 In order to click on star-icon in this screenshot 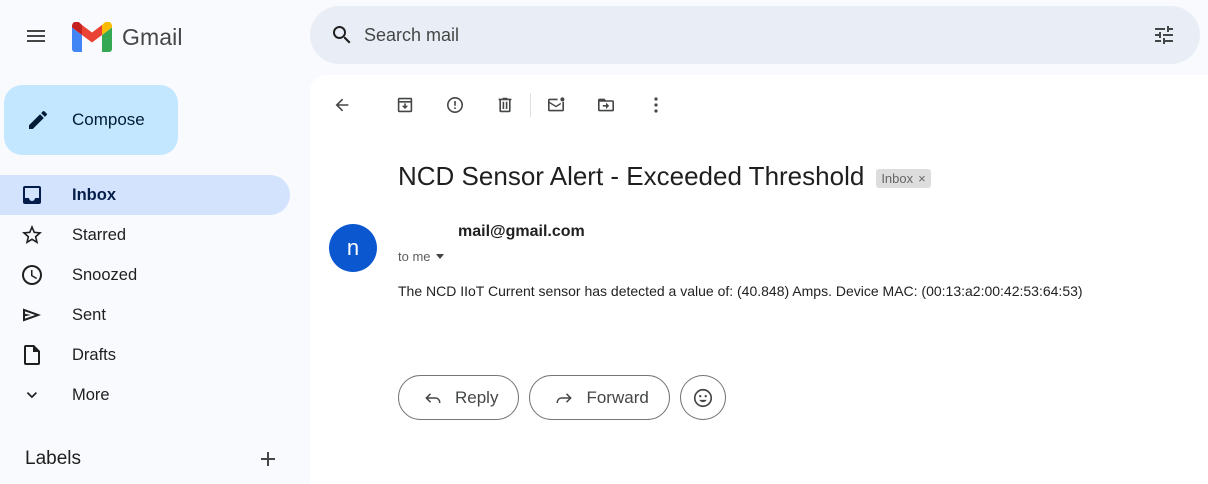, I will do `click(32, 234)`.